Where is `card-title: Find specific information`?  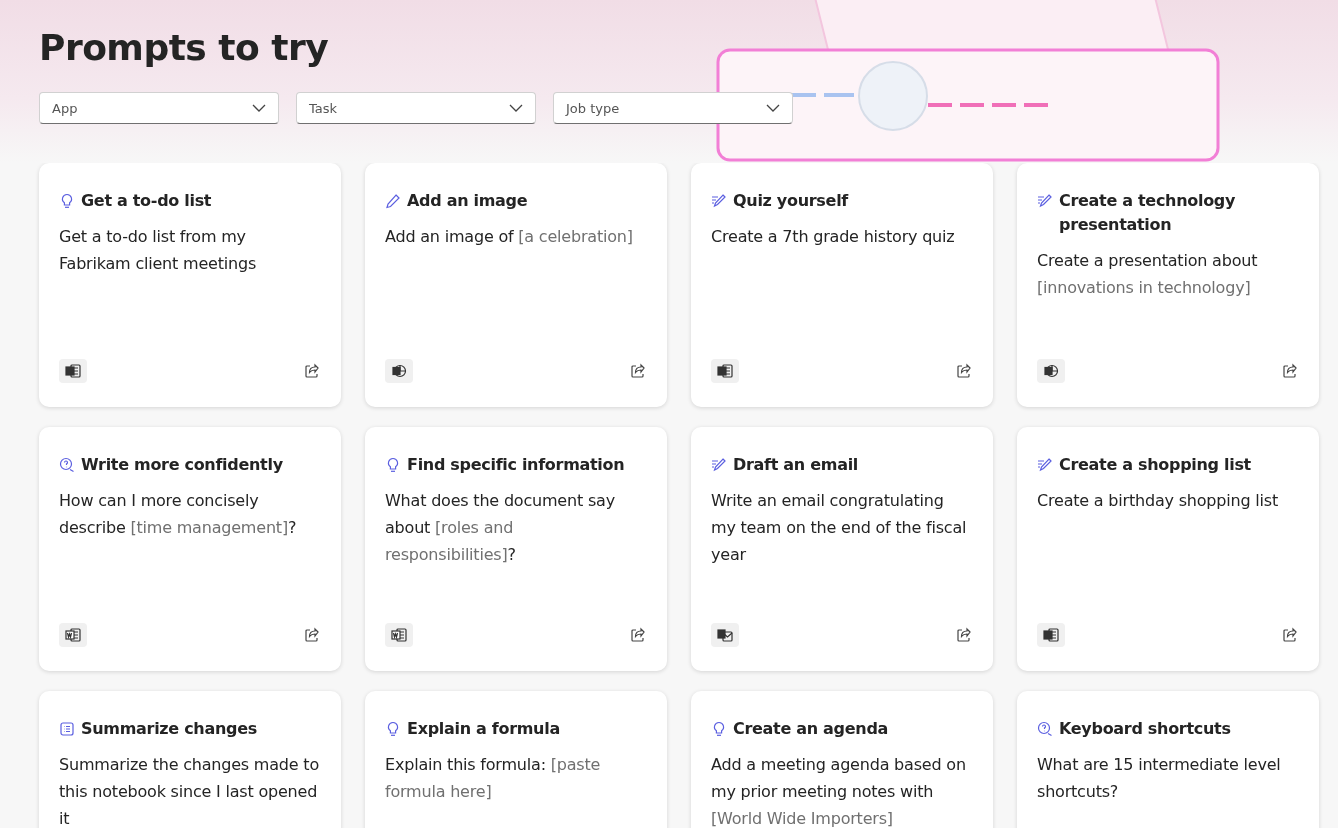 card-title: Find specific information is located at coordinates (516, 465).